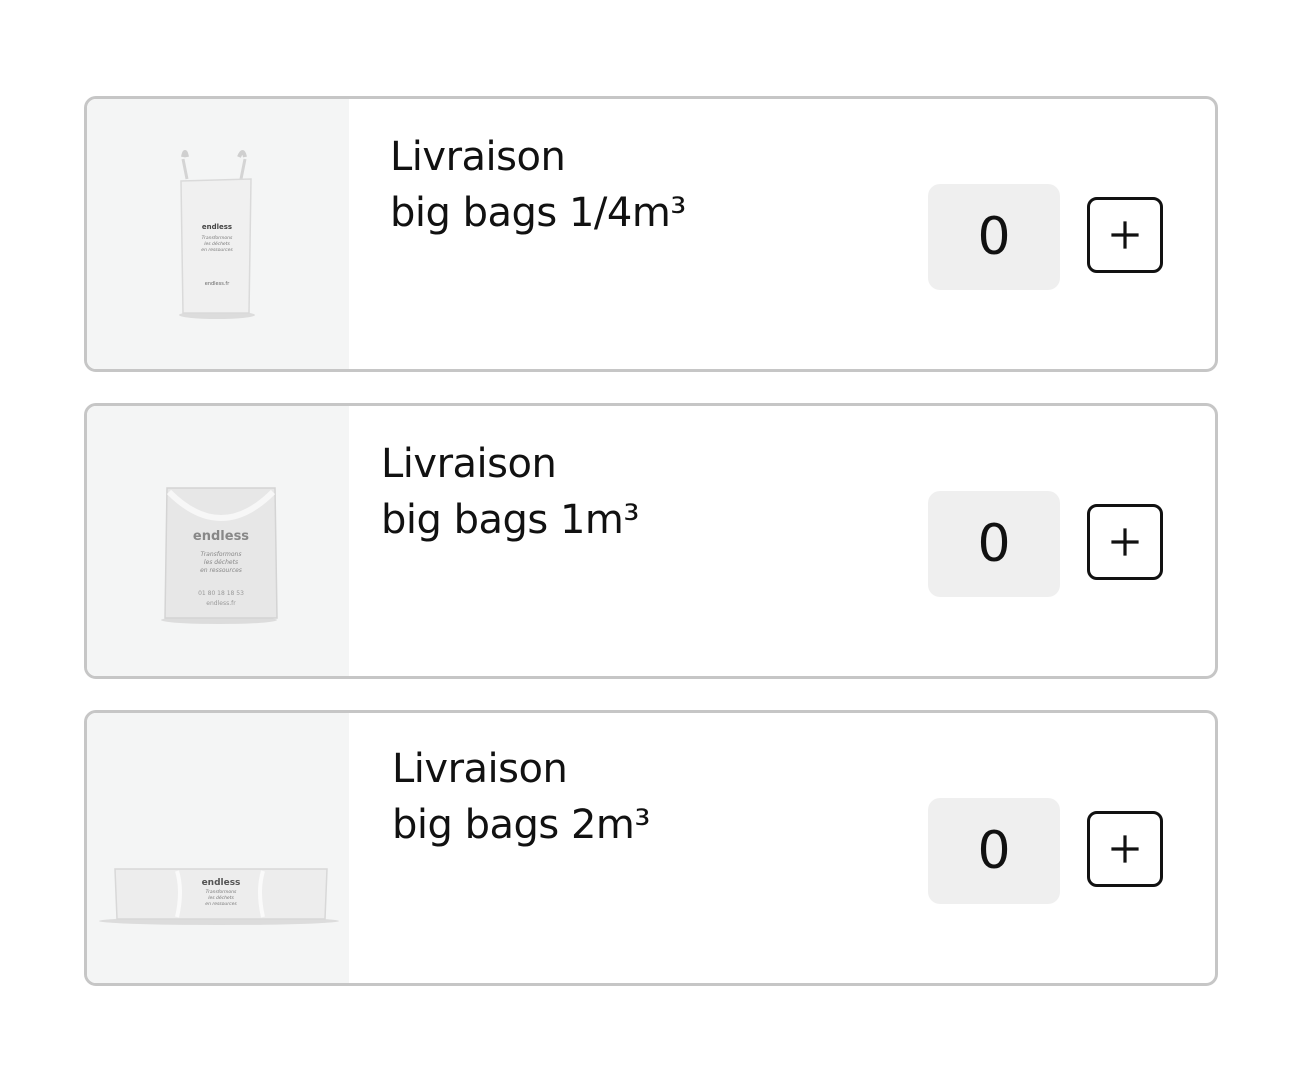  I want to click on product-title: Livraison big bags 2m³, so click(521, 797).